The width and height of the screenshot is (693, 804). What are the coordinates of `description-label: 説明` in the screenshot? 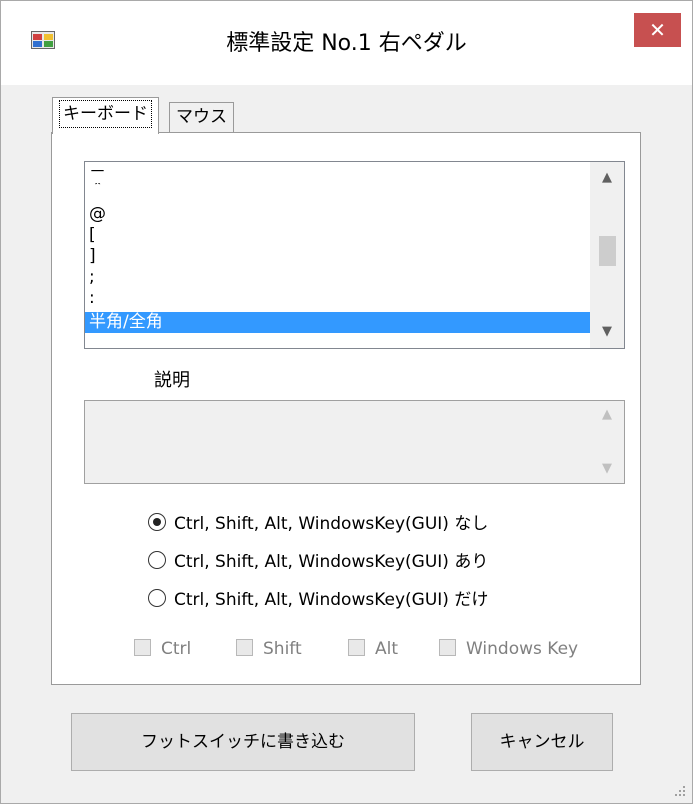 It's located at (172, 380).